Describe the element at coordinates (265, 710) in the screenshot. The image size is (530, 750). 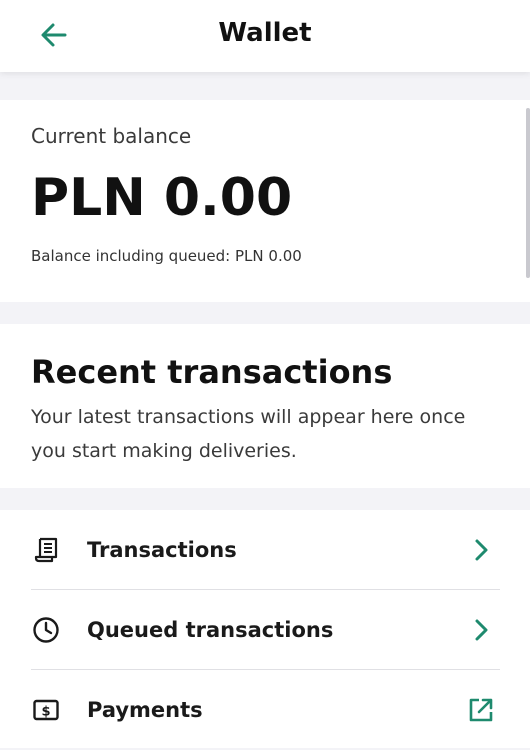
I see `menu-item-payments: $ Payments` at that location.